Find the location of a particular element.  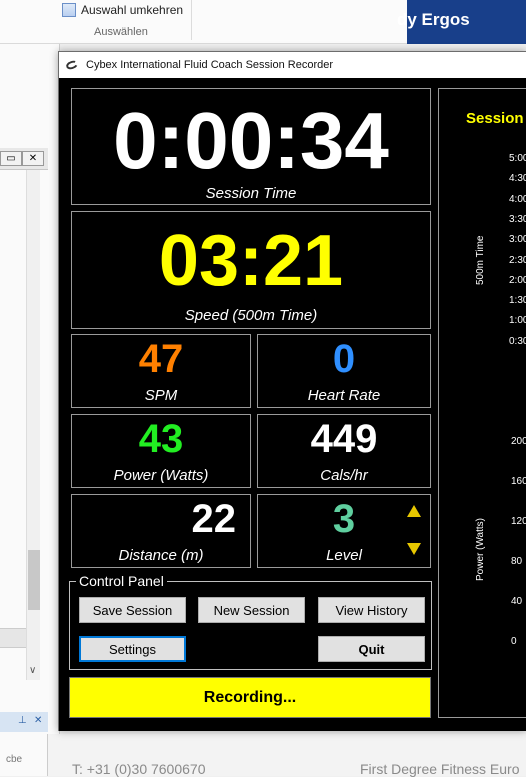

footer-phone: T: +31 (0)30 7600670 is located at coordinates (139, 769).